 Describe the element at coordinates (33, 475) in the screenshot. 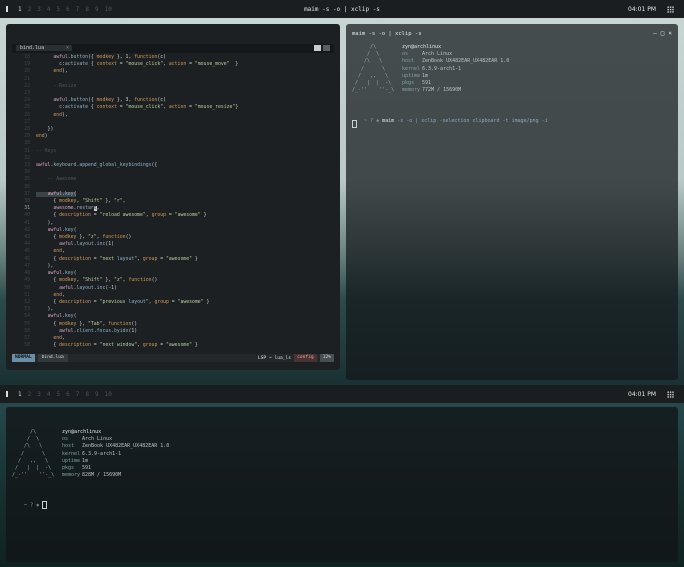

I see `bot-logo-line: /_-'' ''-_\` at that location.